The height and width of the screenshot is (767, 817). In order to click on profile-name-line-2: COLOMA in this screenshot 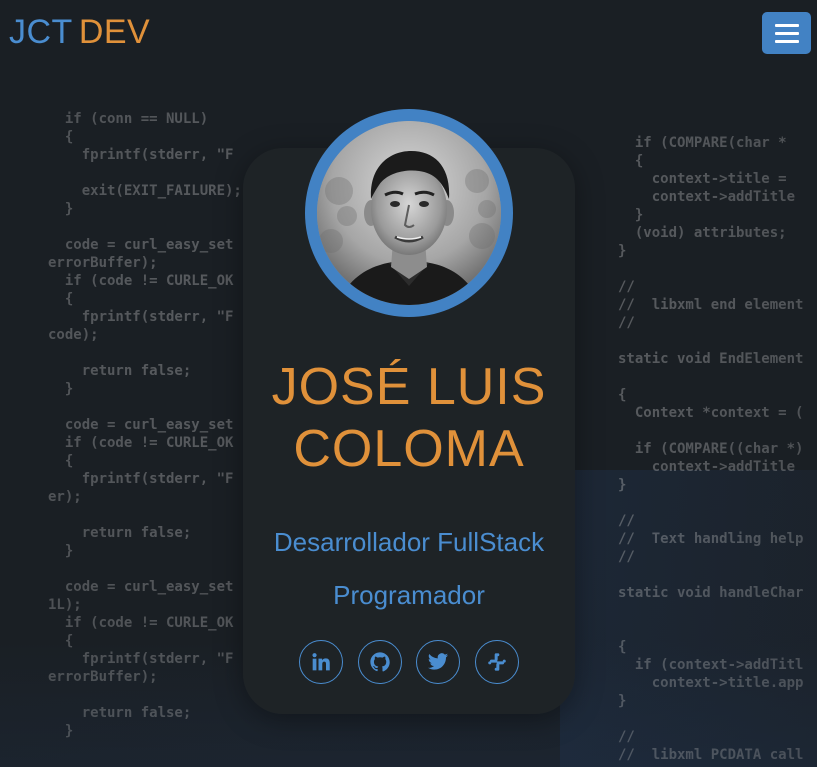, I will do `click(409, 449)`.